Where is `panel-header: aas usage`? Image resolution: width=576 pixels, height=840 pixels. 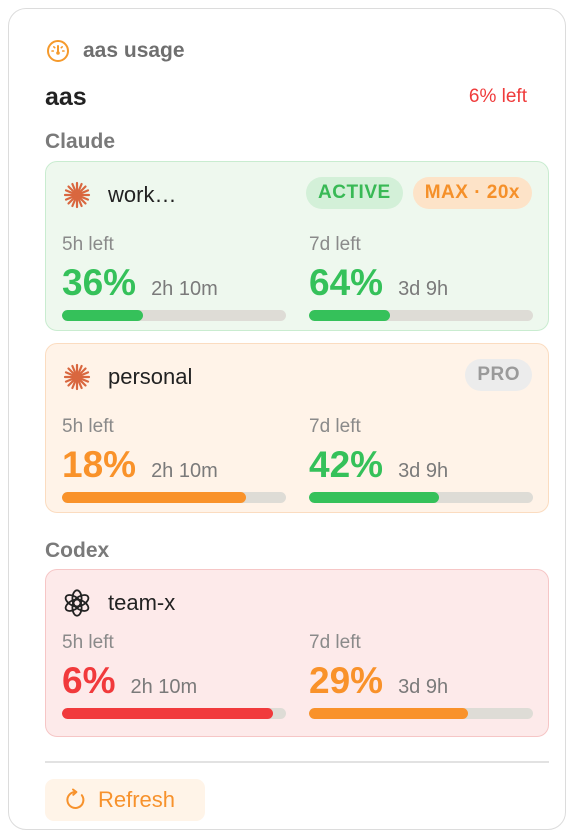 panel-header: aas usage is located at coordinates (115, 51).